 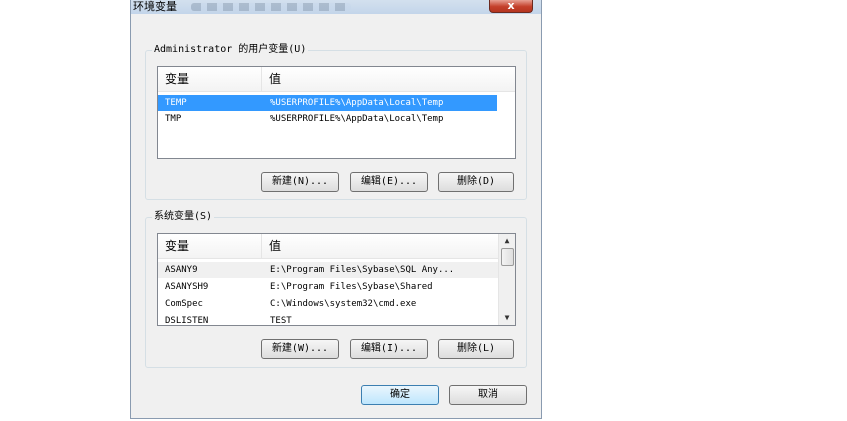 I want to click on title-bar: 环境变量 x, so click(x=336, y=7).